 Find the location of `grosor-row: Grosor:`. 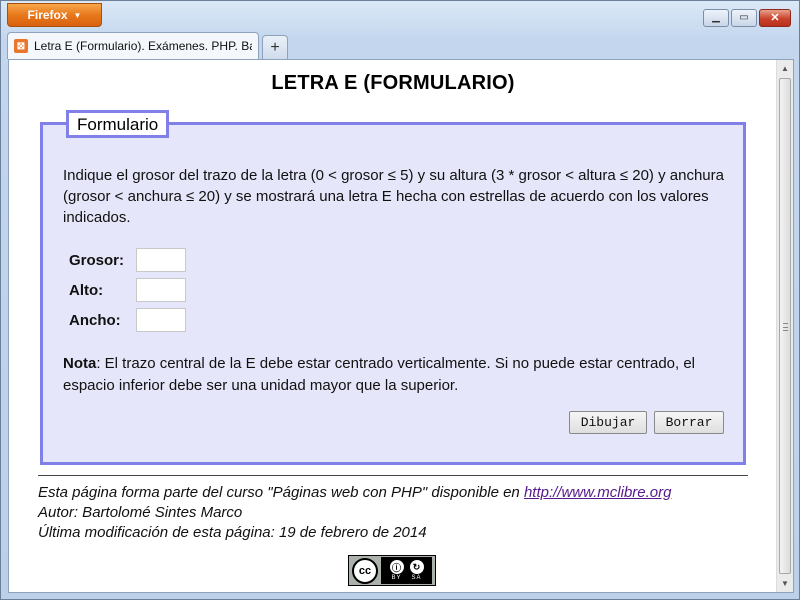

grosor-row: Grosor: is located at coordinates (127, 260).